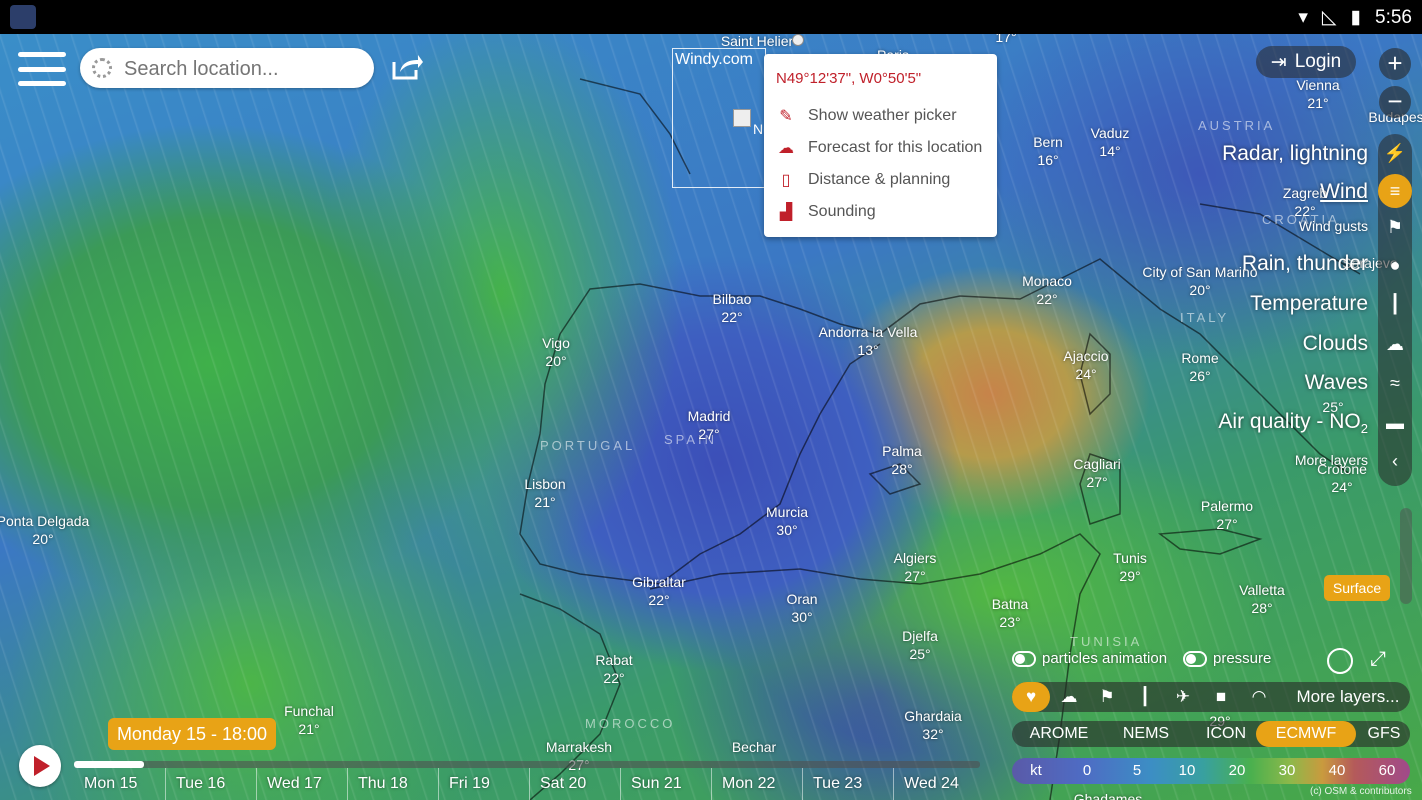 The width and height of the screenshot is (1422, 800). I want to click on timeline-day: Wed 24, so click(936, 784).